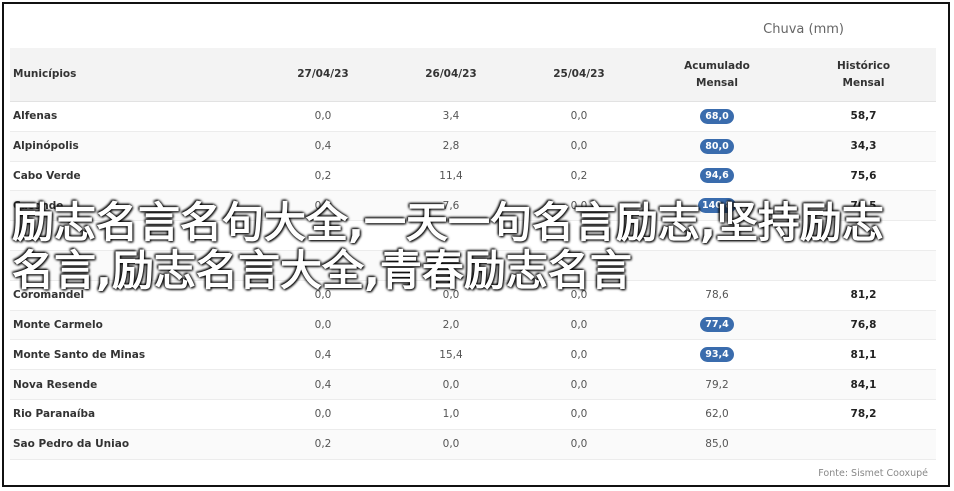 The height and width of the screenshot is (491, 954). Describe the element at coordinates (803, 29) in the screenshot. I see `unit-label: Chuva (mm)` at that location.